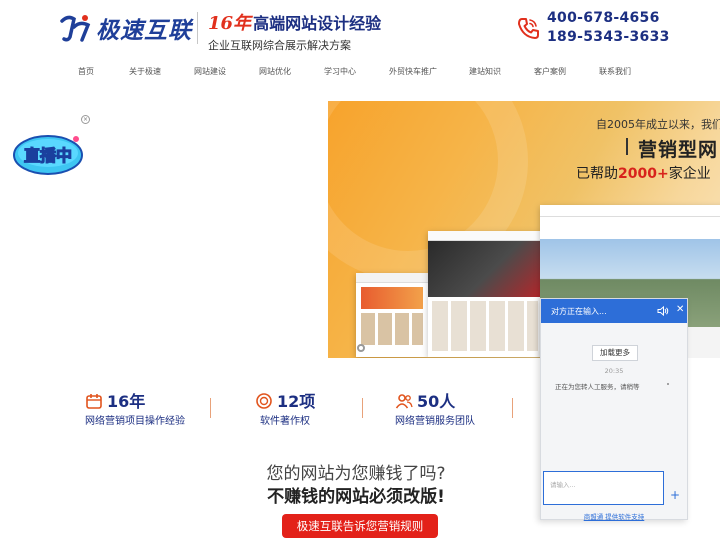  I want to click on slogan-title: 高端网站设计经验, so click(317, 23).